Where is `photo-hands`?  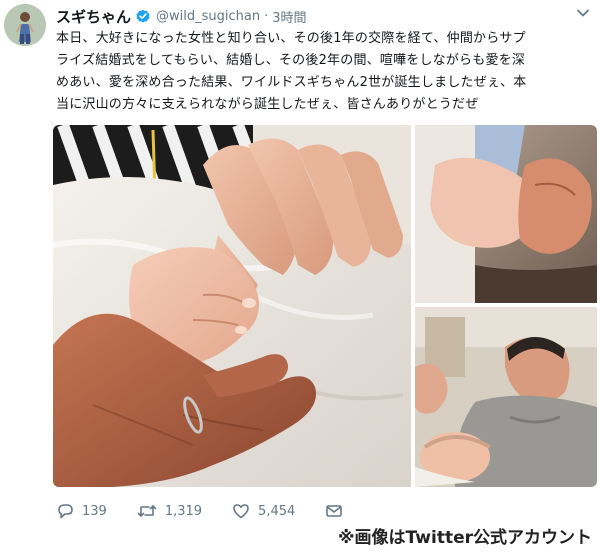
photo-hands is located at coordinates (506, 214).